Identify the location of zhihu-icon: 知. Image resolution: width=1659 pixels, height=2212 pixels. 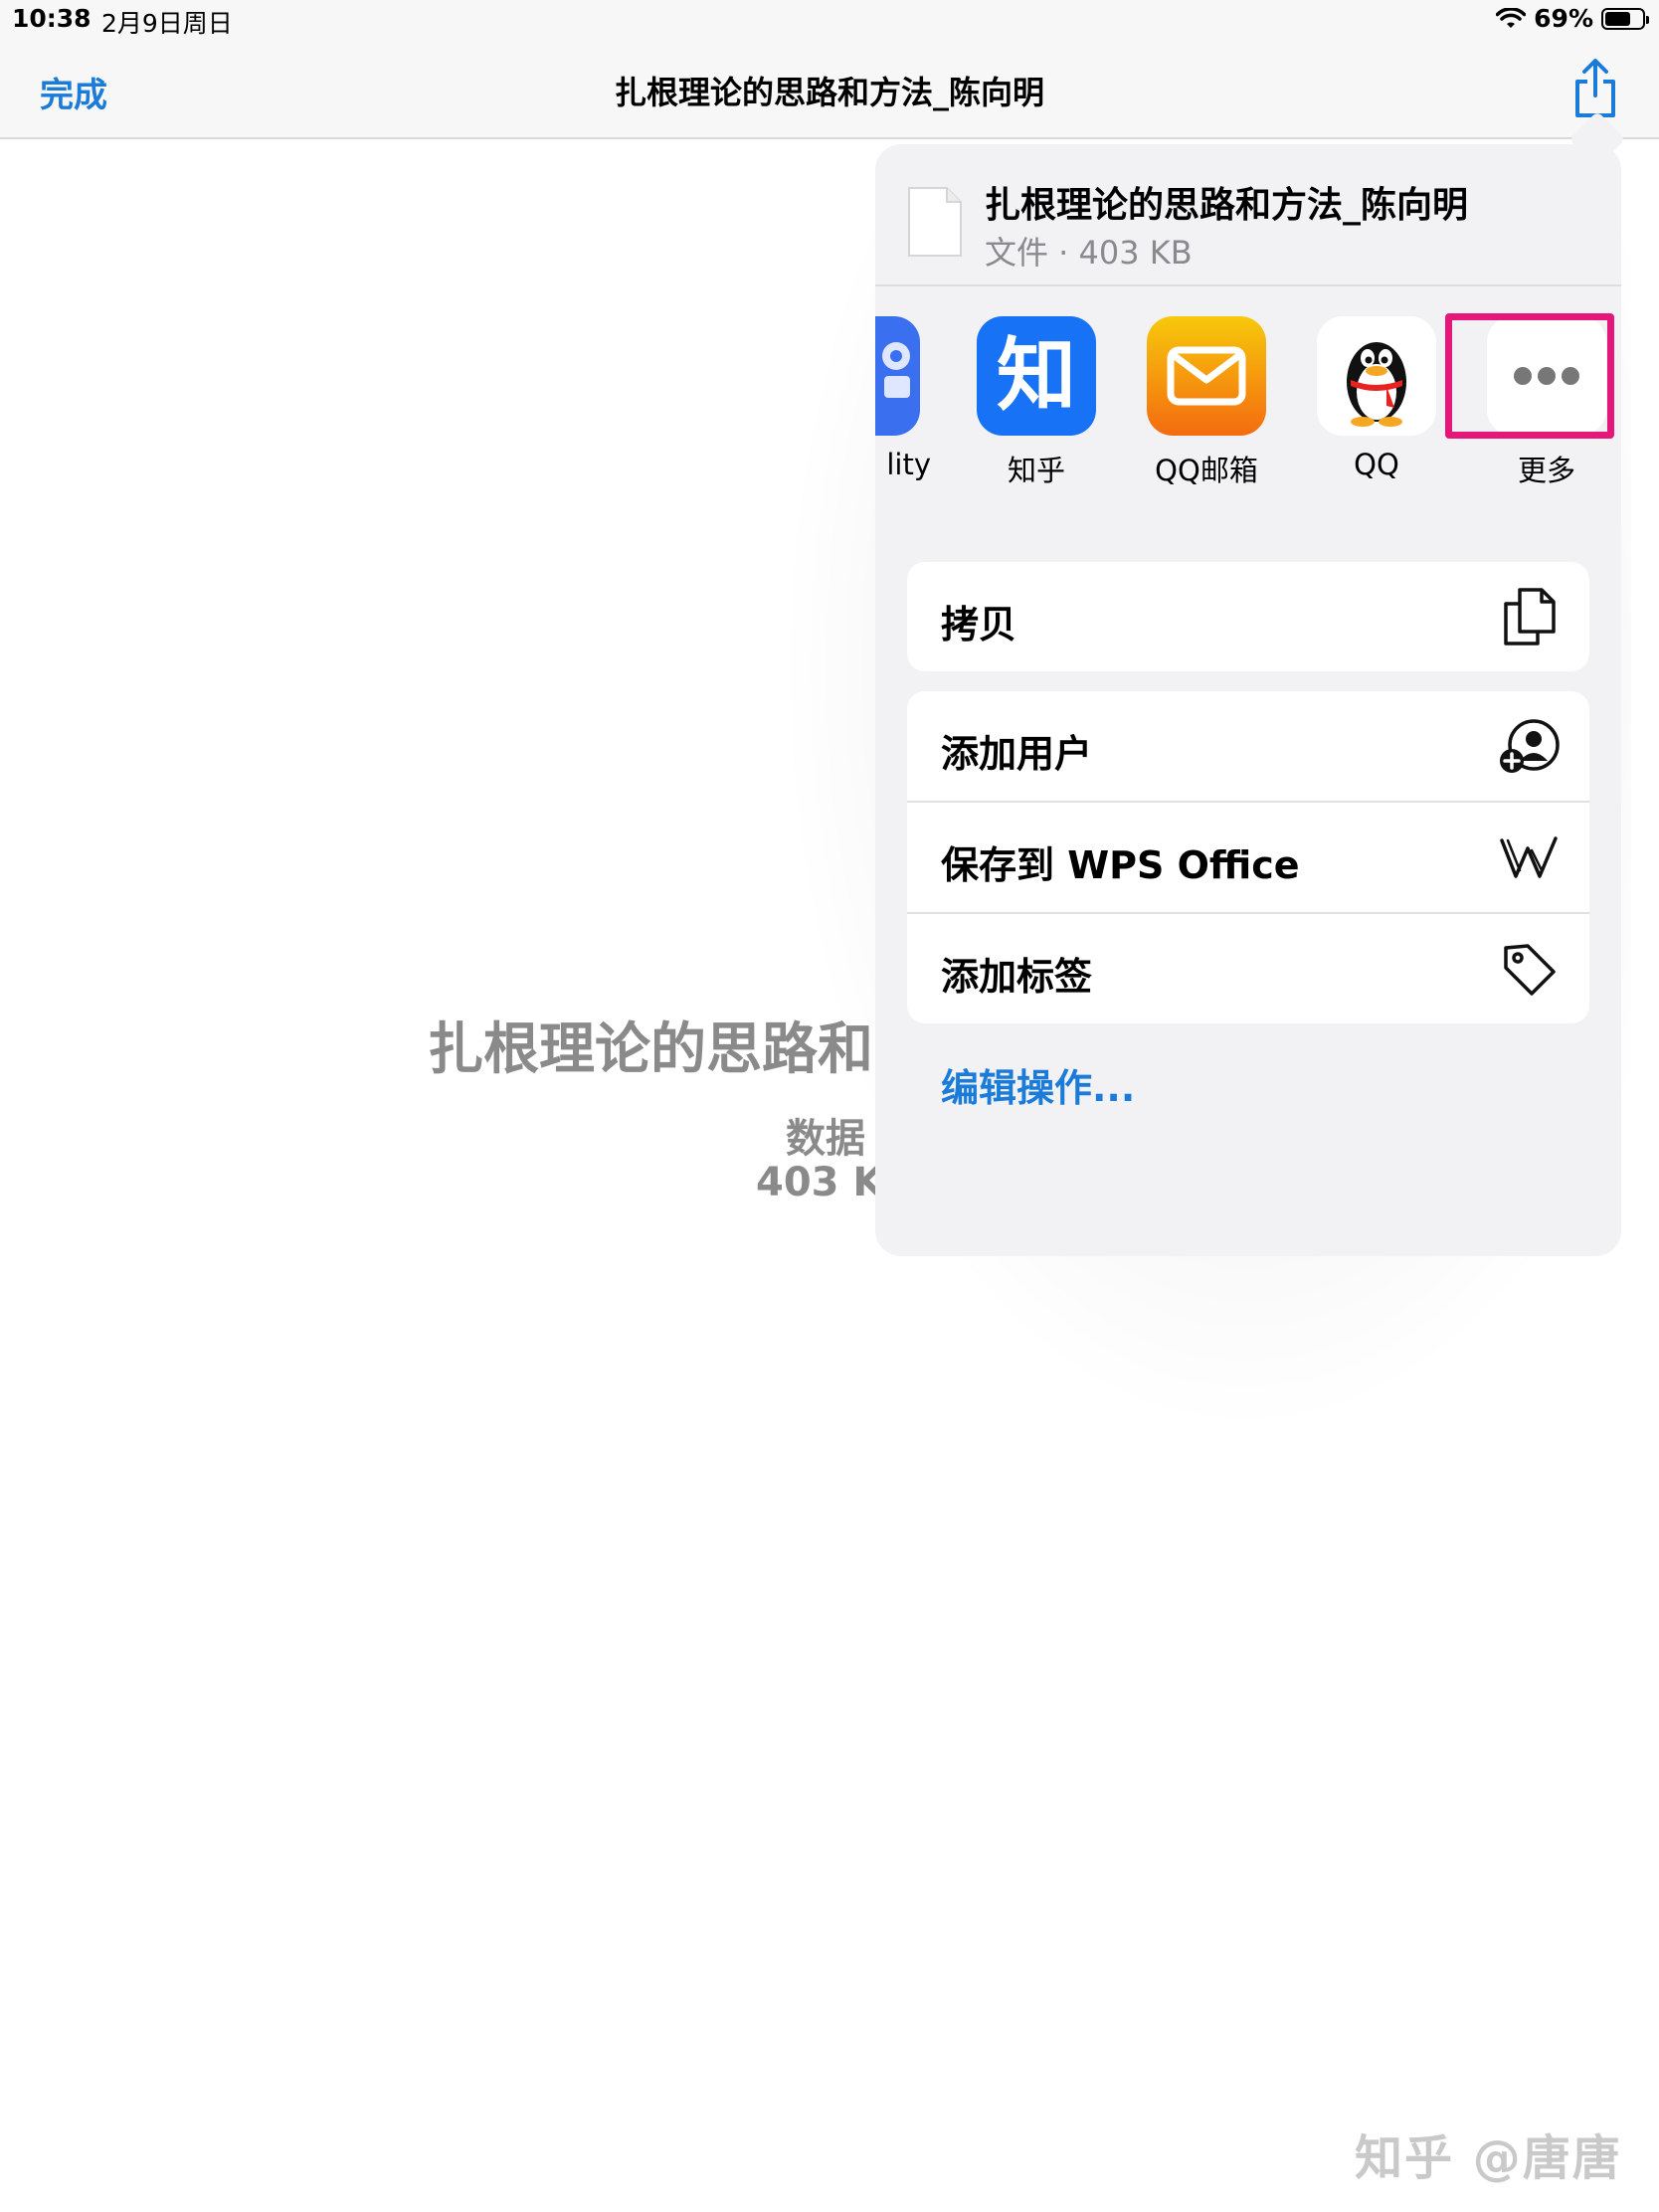
(1036, 376).